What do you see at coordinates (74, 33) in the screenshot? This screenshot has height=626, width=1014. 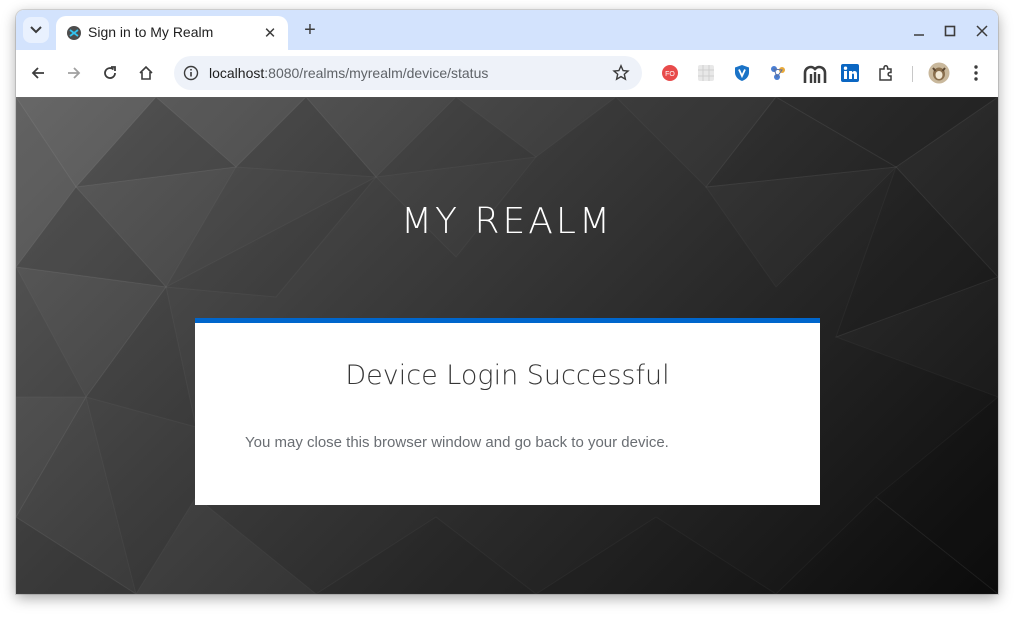 I see `keycloak-icon` at bounding box center [74, 33].